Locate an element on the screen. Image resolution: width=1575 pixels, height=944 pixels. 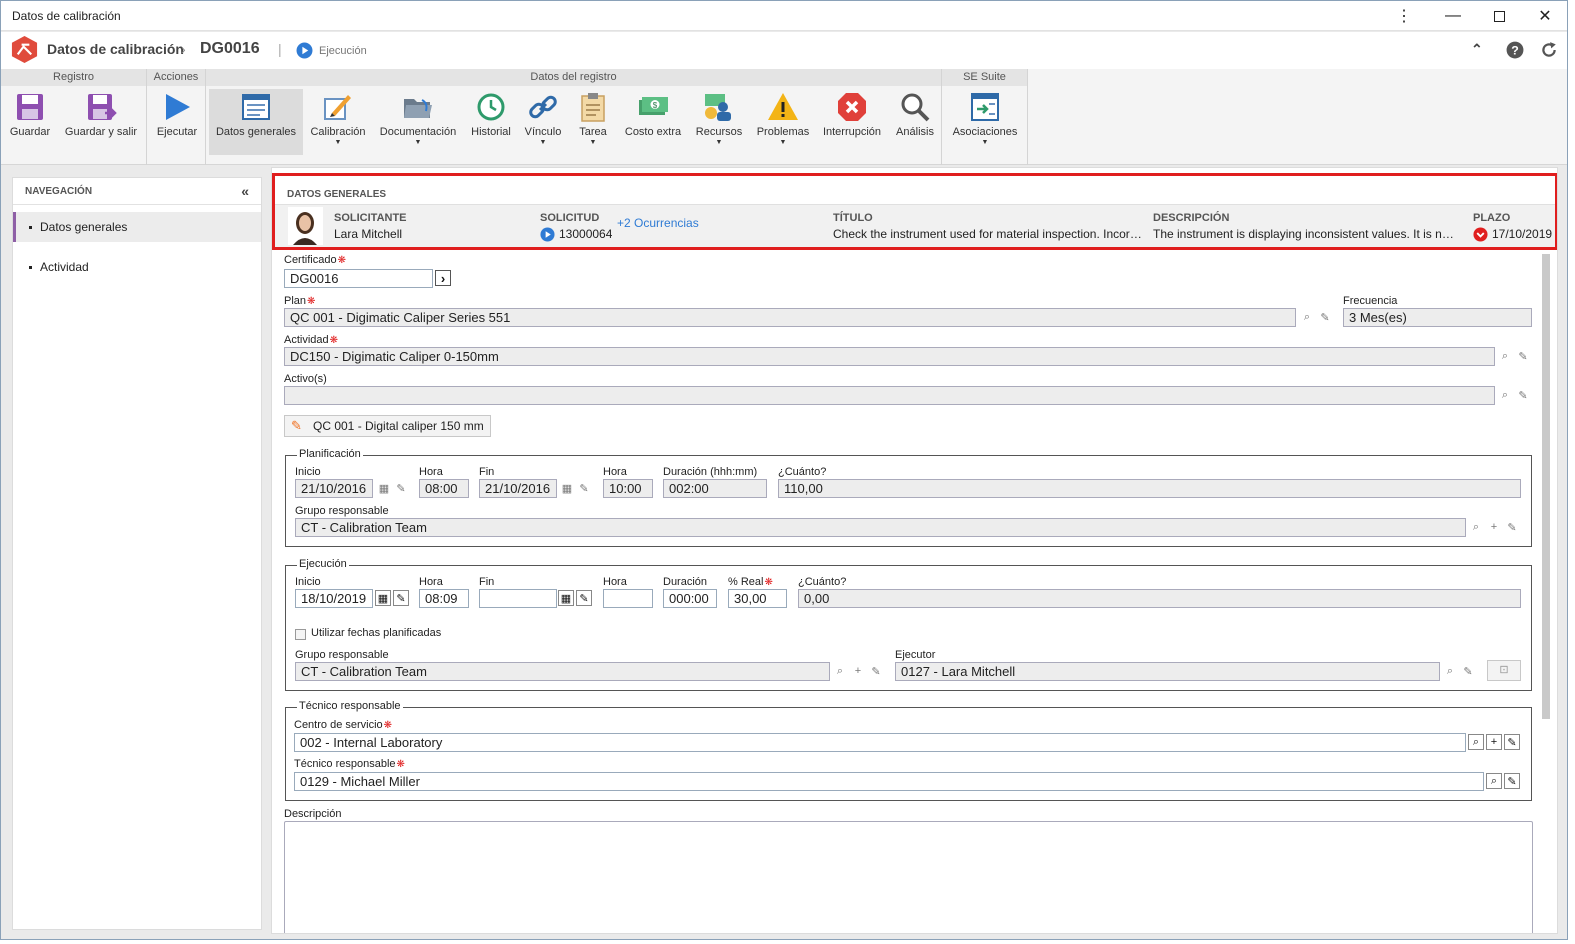
executor-field: 0127 - Lara Mitchell is located at coordinates (1167, 671).